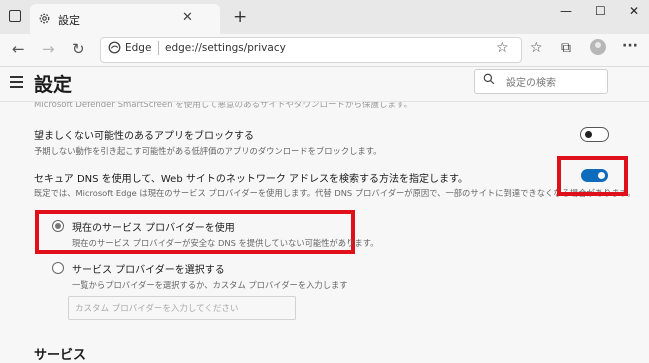  Describe the element at coordinates (598, 45) in the screenshot. I see `avatar-head-icon` at that location.